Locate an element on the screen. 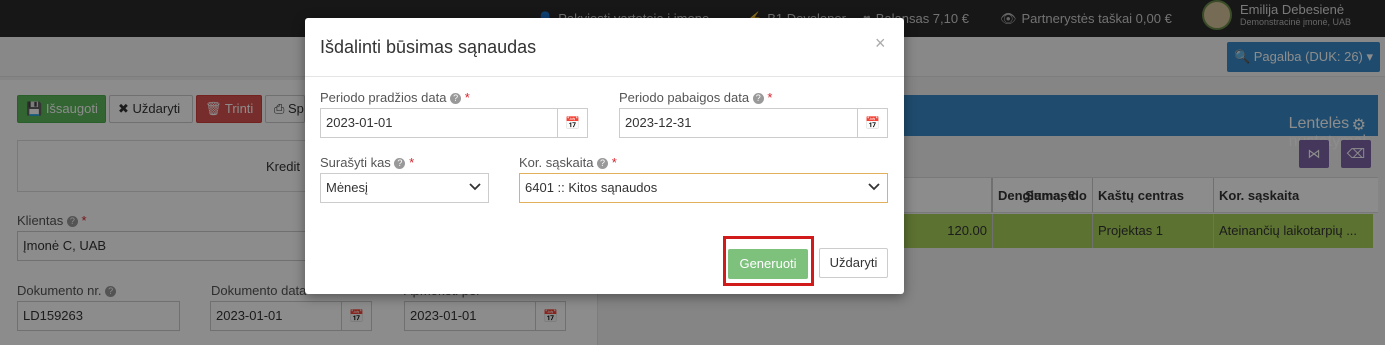 This screenshot has width=1385, height=345. period-end-input: 2023-12-31 is located at coordinates (738, 123).